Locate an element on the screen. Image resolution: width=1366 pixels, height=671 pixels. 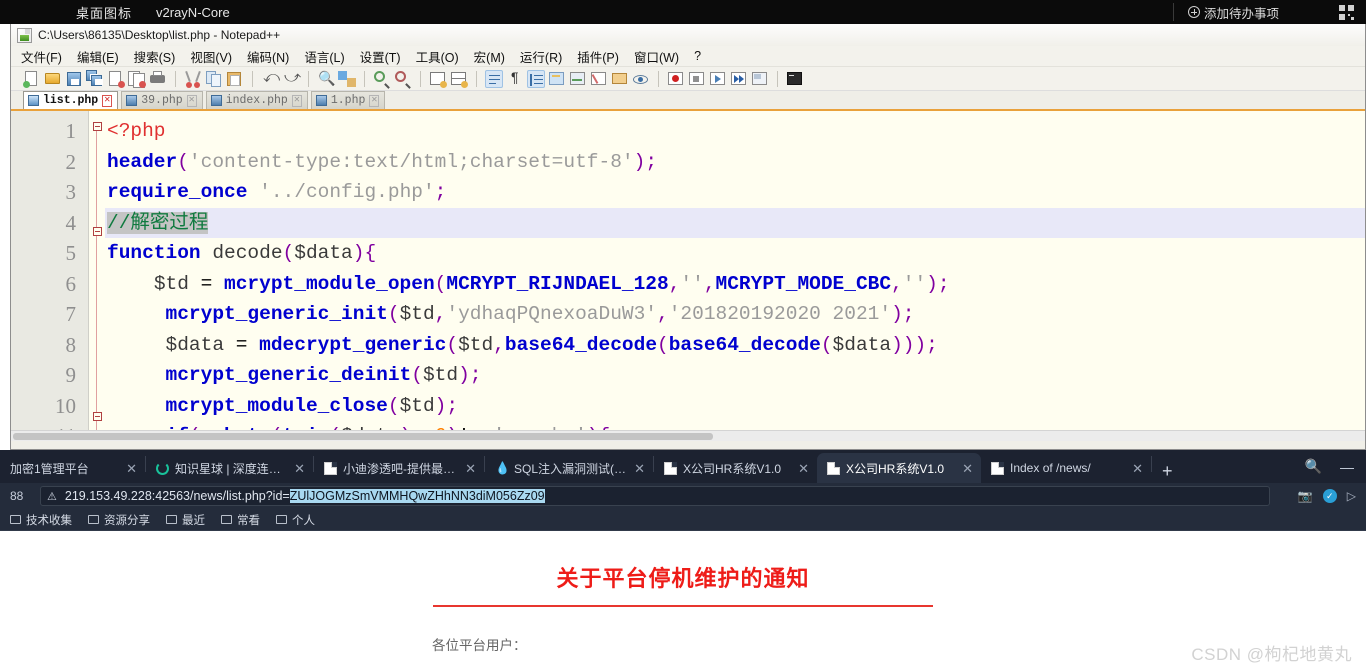
sync-vertical-icon is located at coordinates (438, 79).